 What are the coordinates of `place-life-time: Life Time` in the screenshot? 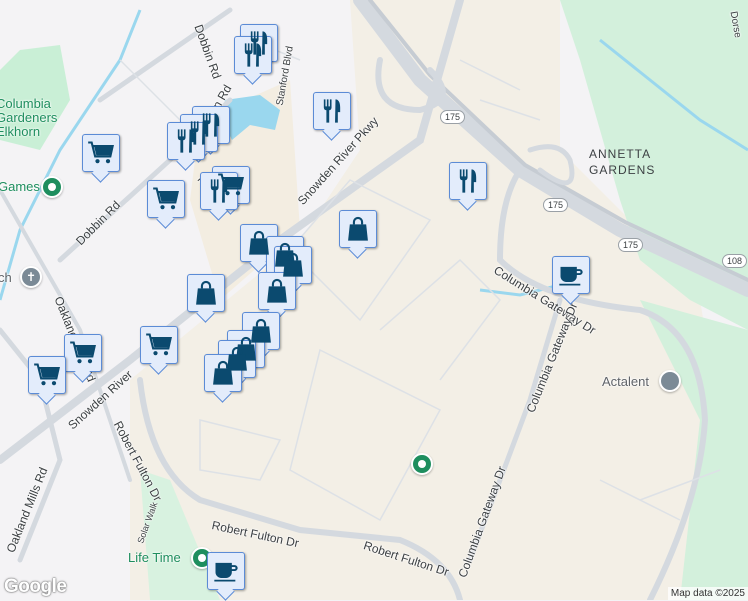 It's located at (154, 558).